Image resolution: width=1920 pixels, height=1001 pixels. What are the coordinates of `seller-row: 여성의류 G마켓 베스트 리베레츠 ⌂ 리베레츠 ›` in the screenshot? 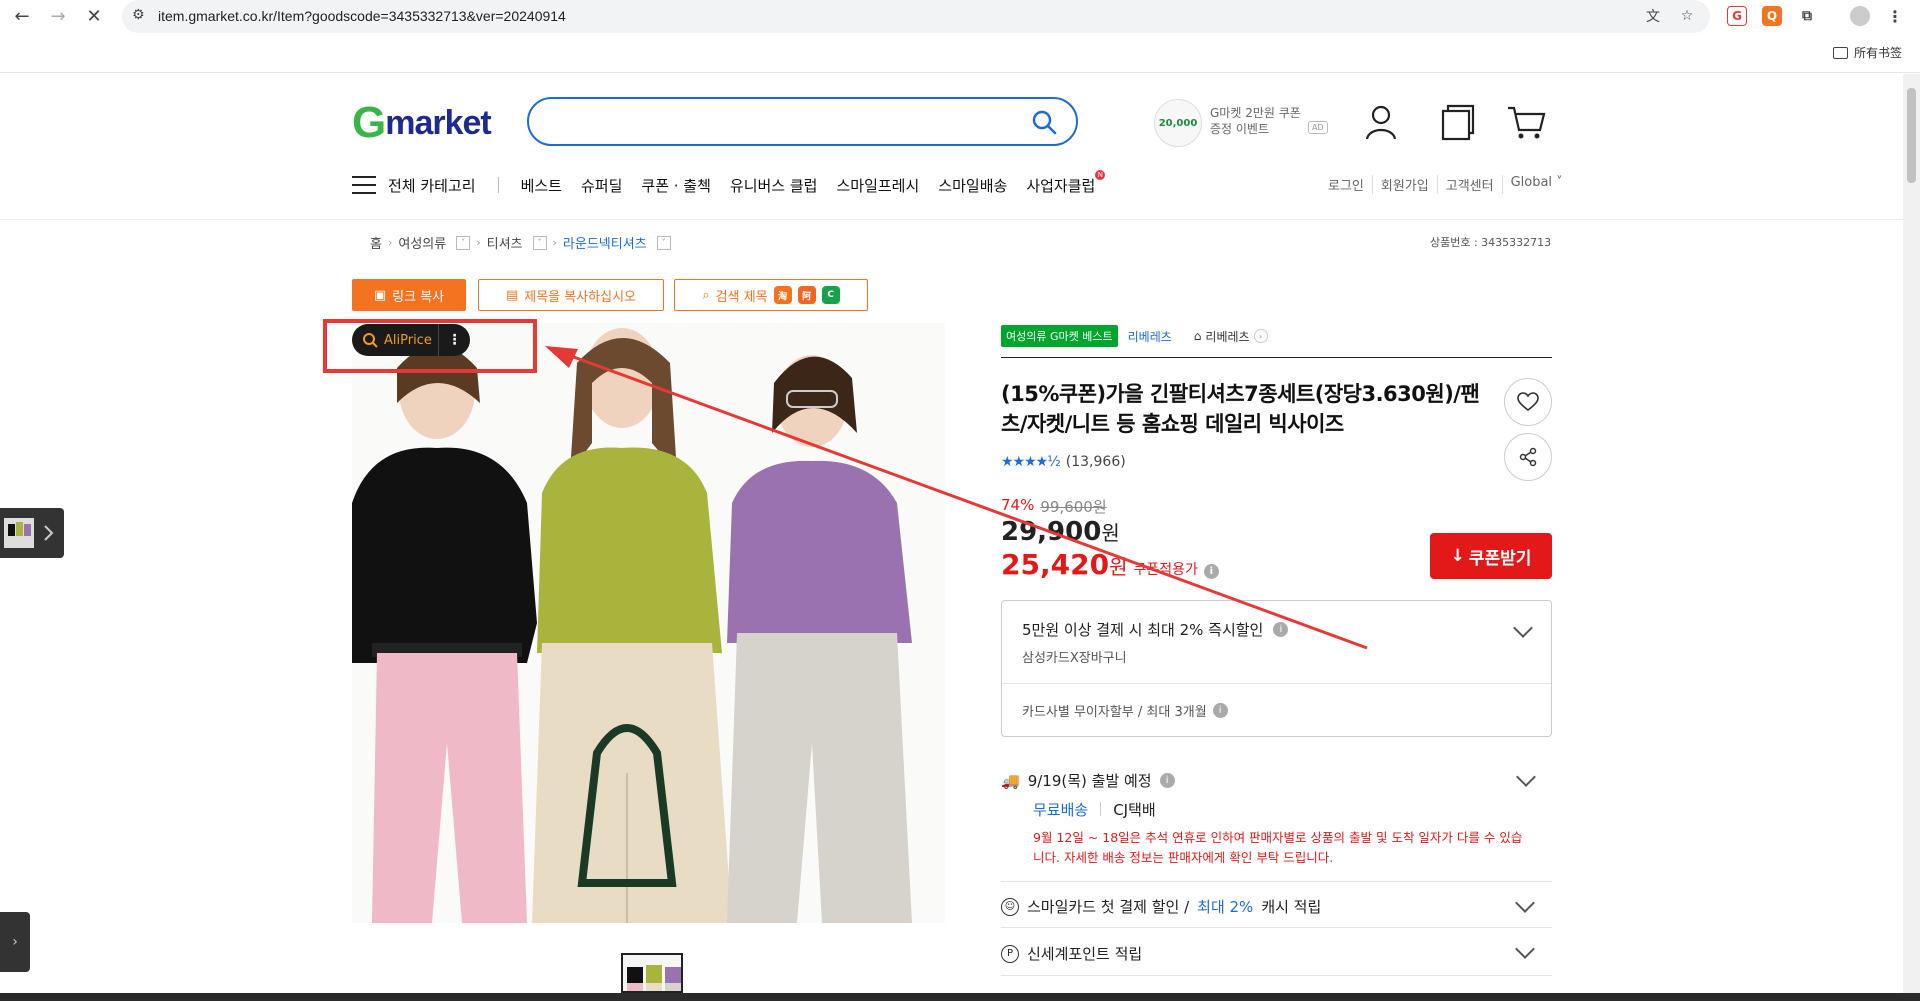 It's located at (1134, 336).